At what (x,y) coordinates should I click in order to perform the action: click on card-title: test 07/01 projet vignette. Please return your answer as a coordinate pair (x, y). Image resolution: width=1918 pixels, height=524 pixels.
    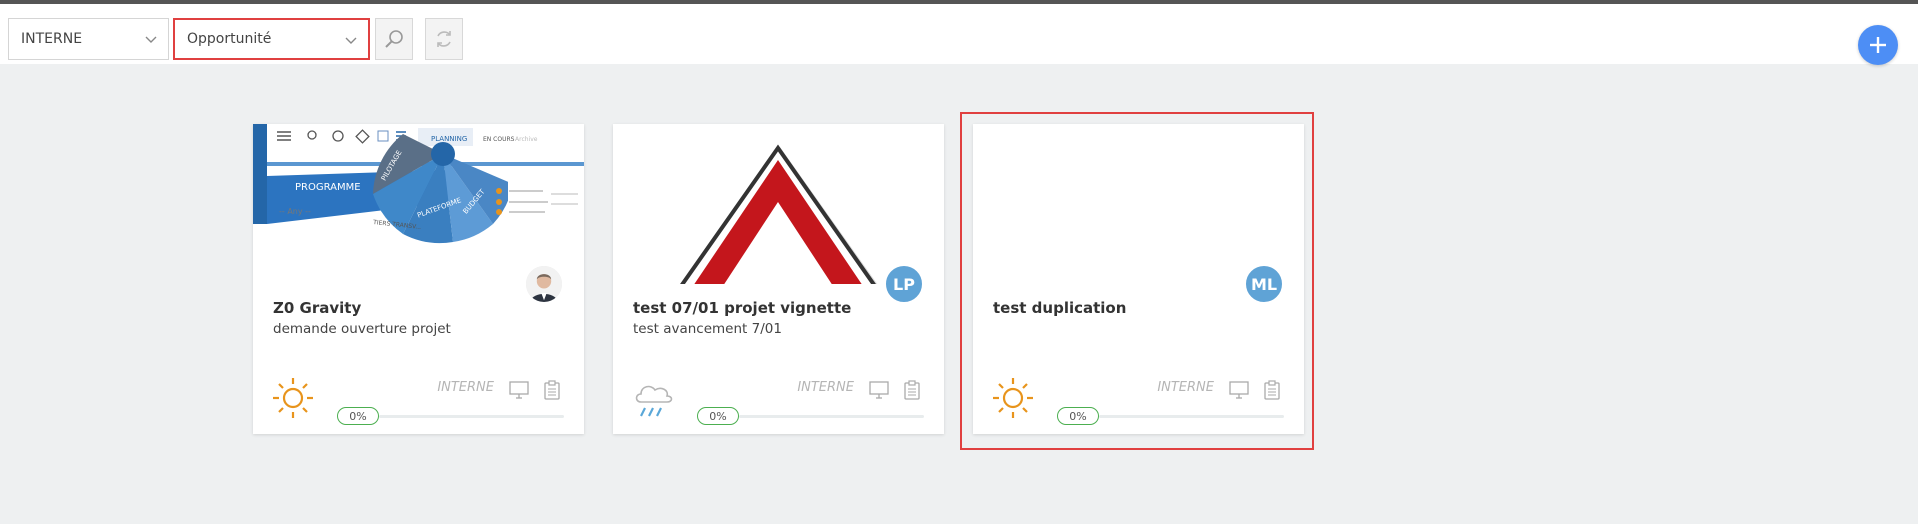
    Looking at the image, I should click on (742, 308).